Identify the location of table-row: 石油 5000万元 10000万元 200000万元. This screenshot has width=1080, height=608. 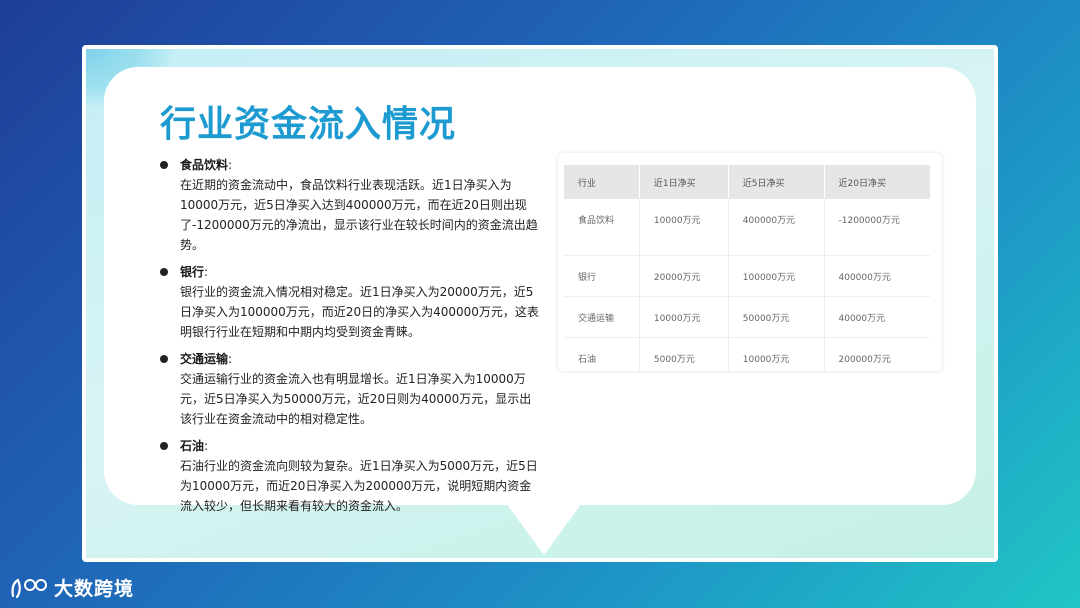
(747, 354).